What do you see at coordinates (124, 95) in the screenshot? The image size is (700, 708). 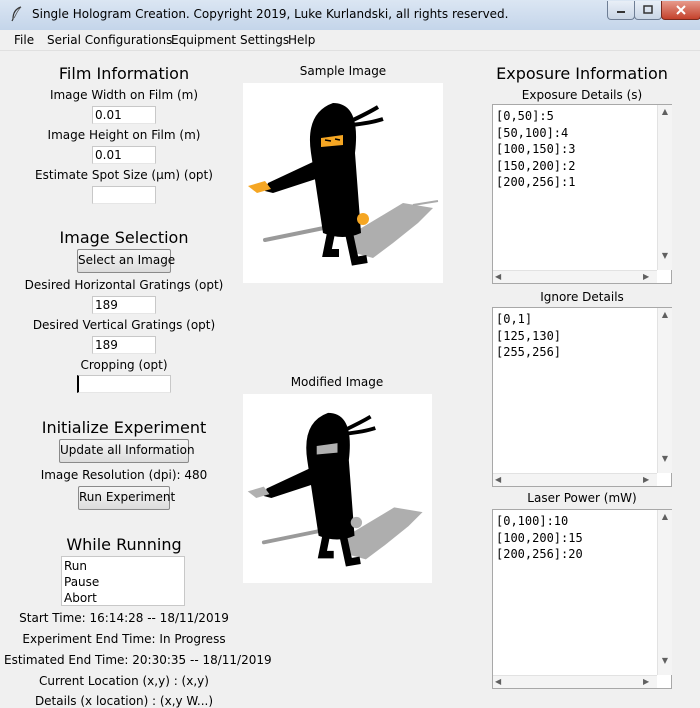 I see `image-width-label: Image Width on Film (m)` at bounding box center [124, 95].